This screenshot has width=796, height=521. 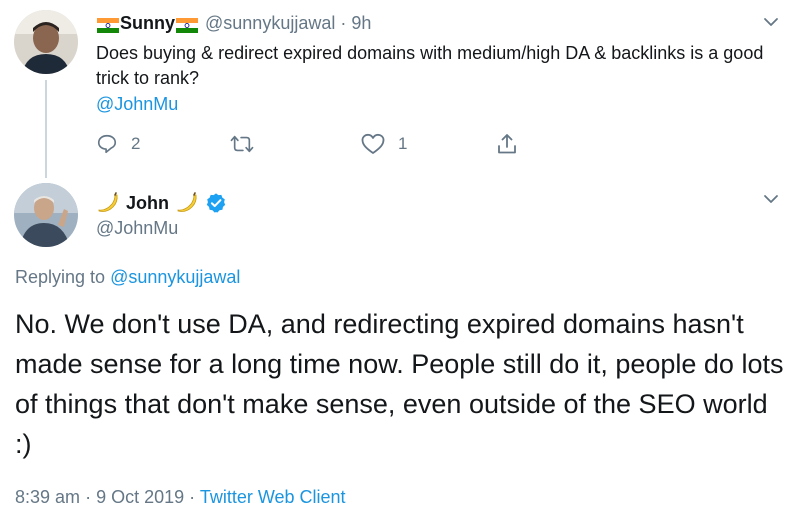 I want to click on sunny-avatar, so click(x=46, y=42).